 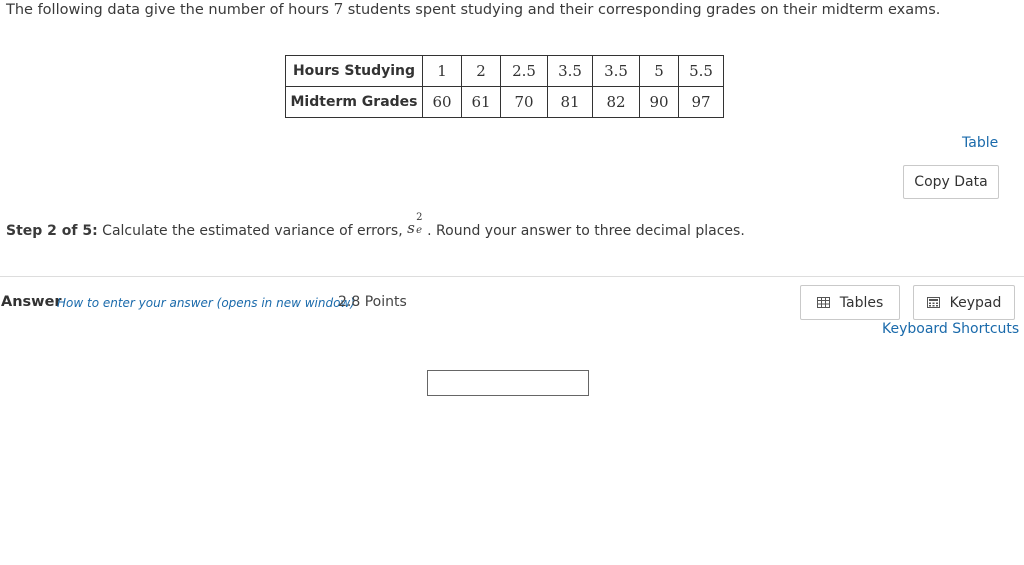 What do you see at coordinates (823, 302) in the screenshot?
I see `grid-table-icon` at bounding box center [823, 302].